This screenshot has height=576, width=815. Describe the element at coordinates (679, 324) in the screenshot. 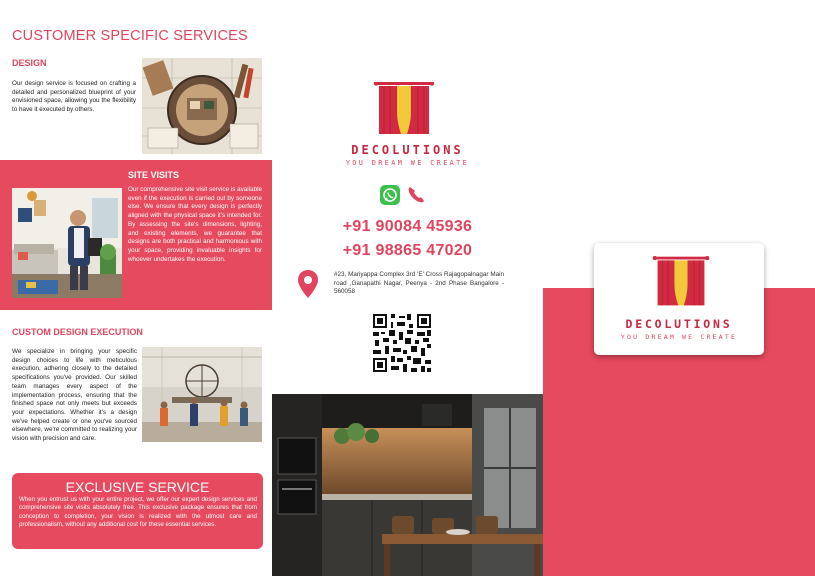

I see `cover-brand-name: DECOLUTIONS` at that location.